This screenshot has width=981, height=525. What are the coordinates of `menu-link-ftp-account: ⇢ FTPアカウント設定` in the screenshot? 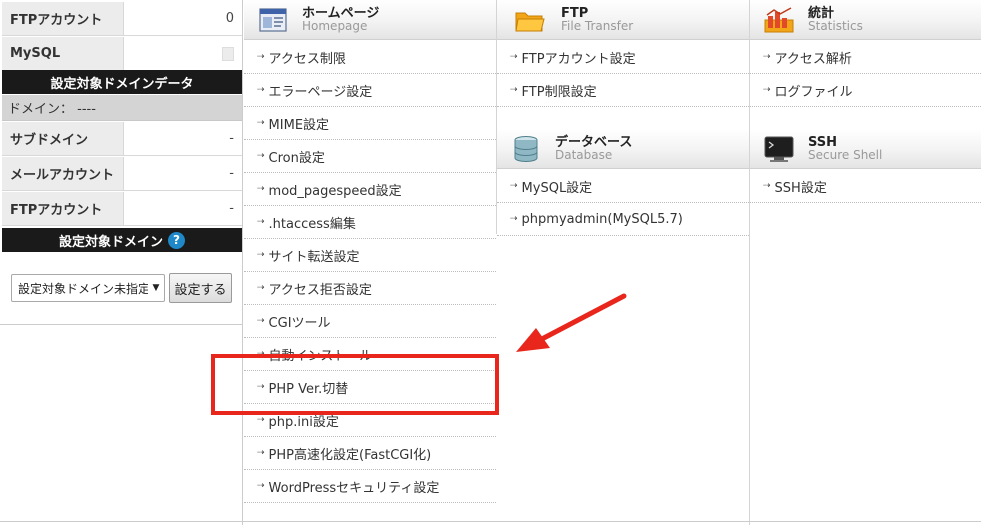 It's located at (623, 57).